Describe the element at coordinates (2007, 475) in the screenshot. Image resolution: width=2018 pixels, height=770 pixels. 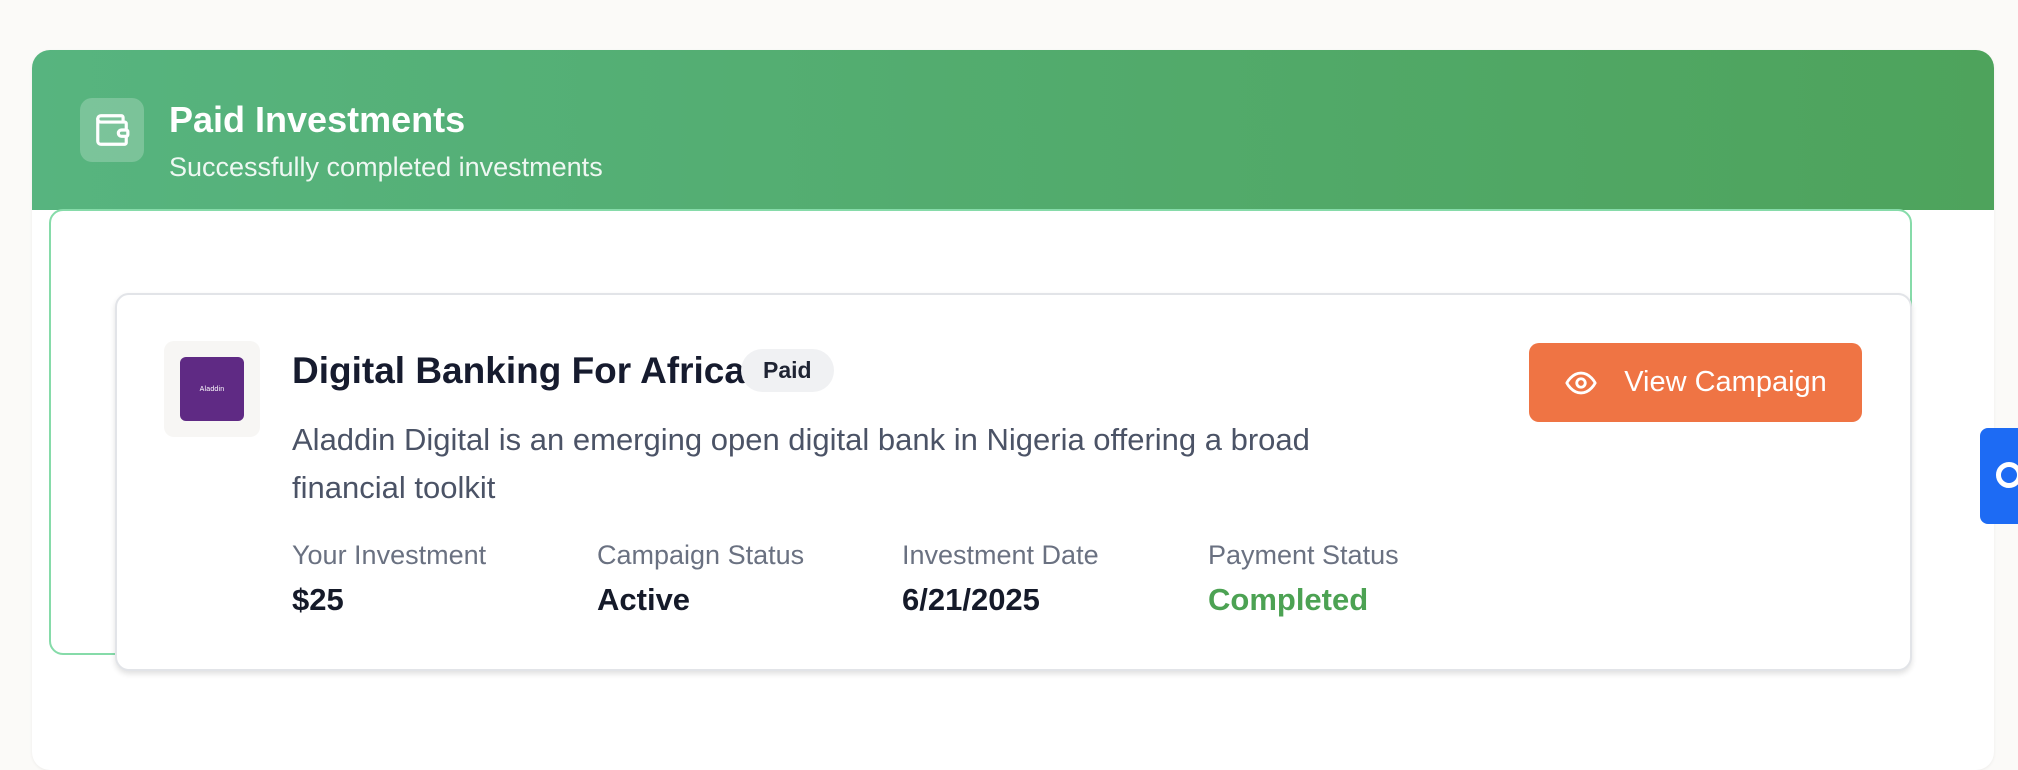
I see `chat-icon` at that location.